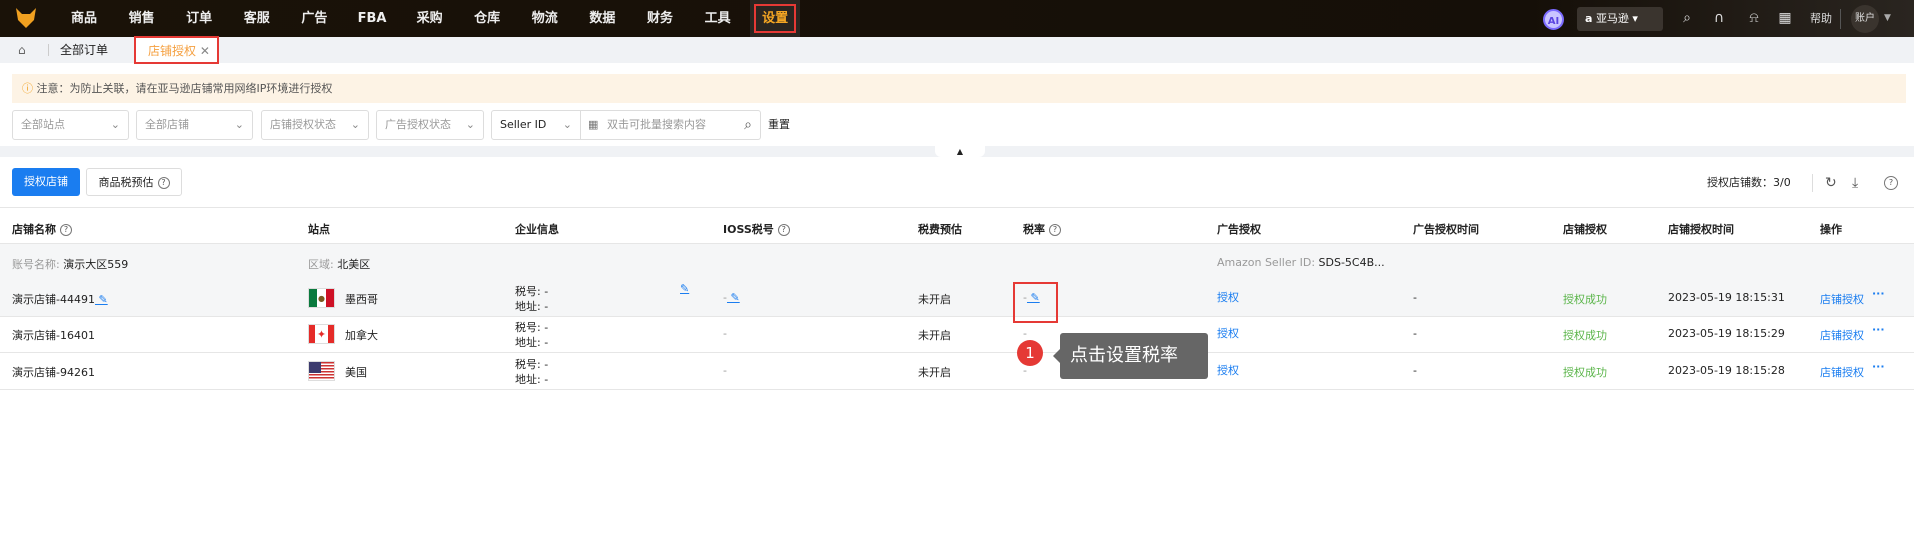  What do you see at coordinates (42, 229) in the screenshot?
I see `column-header: 店铺名称?` at bounding box center [42, 229].